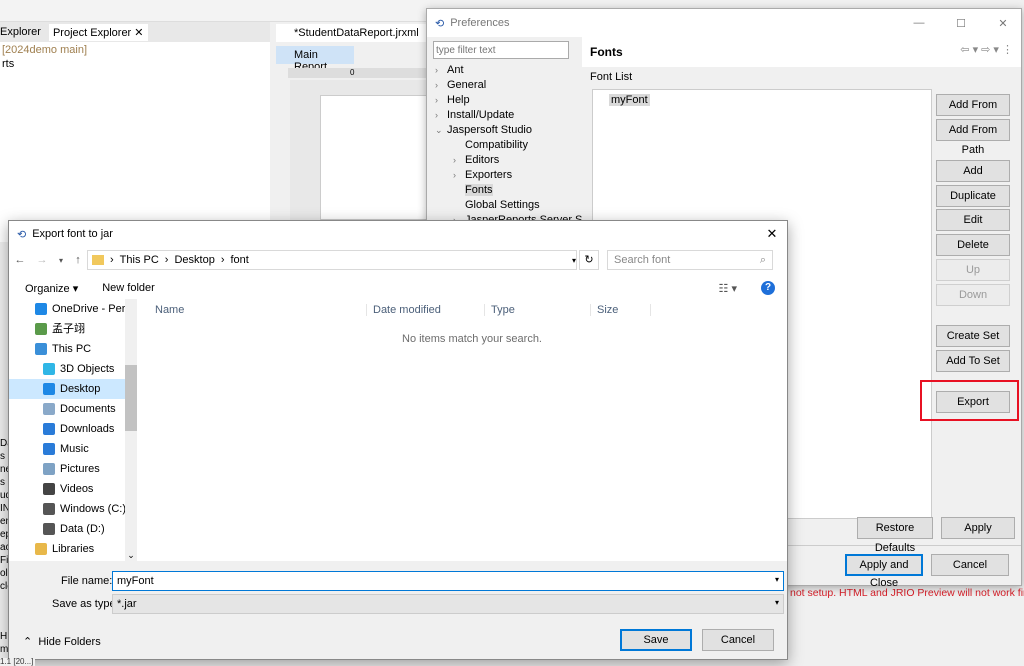 The width and height of the screenshot is (1024, 666). What do you see at coordinates (73, 389) in the screenshot?
I see `nav-item: Desktop` at bounding box center [73, 389].